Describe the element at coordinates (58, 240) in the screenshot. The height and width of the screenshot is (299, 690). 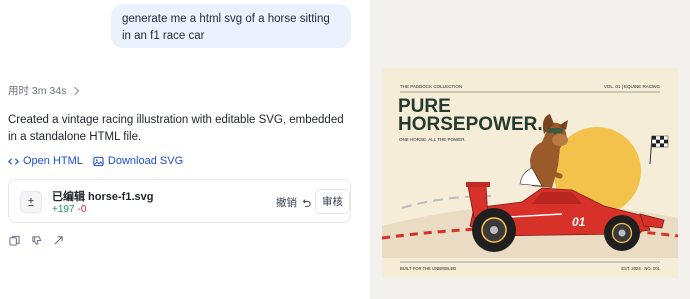
I see `share-icon` at that location.